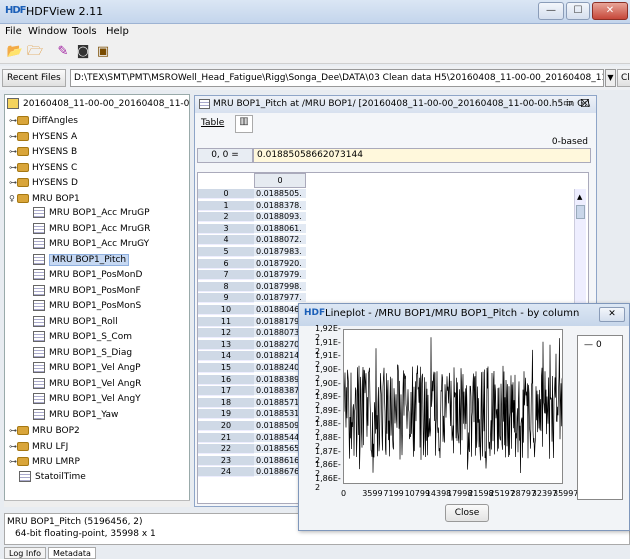 The image size is (630, 559). I want to click on help-book-icon: ▣, so click(103, 51).